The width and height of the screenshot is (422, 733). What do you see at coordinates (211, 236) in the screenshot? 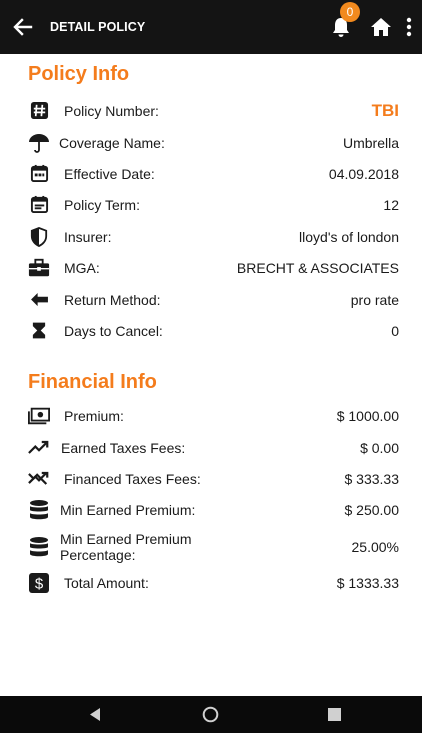
I see `insurer-row: Insurer: lloyd's of london` at bounding box center [211, 236].